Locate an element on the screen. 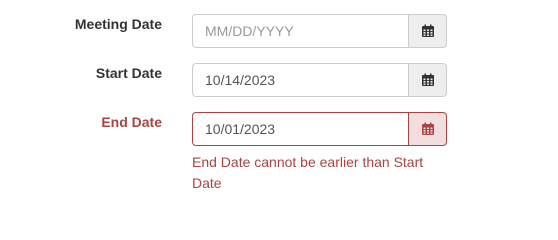  start-date-label: Start Date is located at coordinates (128, 73).